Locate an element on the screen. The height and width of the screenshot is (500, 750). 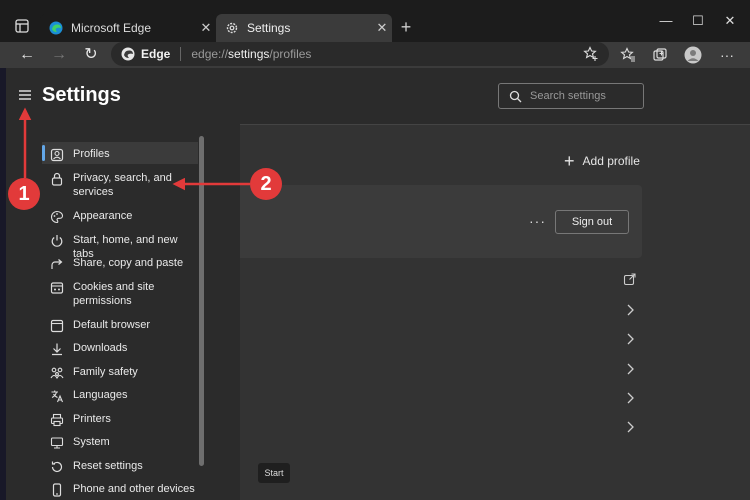
page-title: Settings is located at coordinates (81, 95).